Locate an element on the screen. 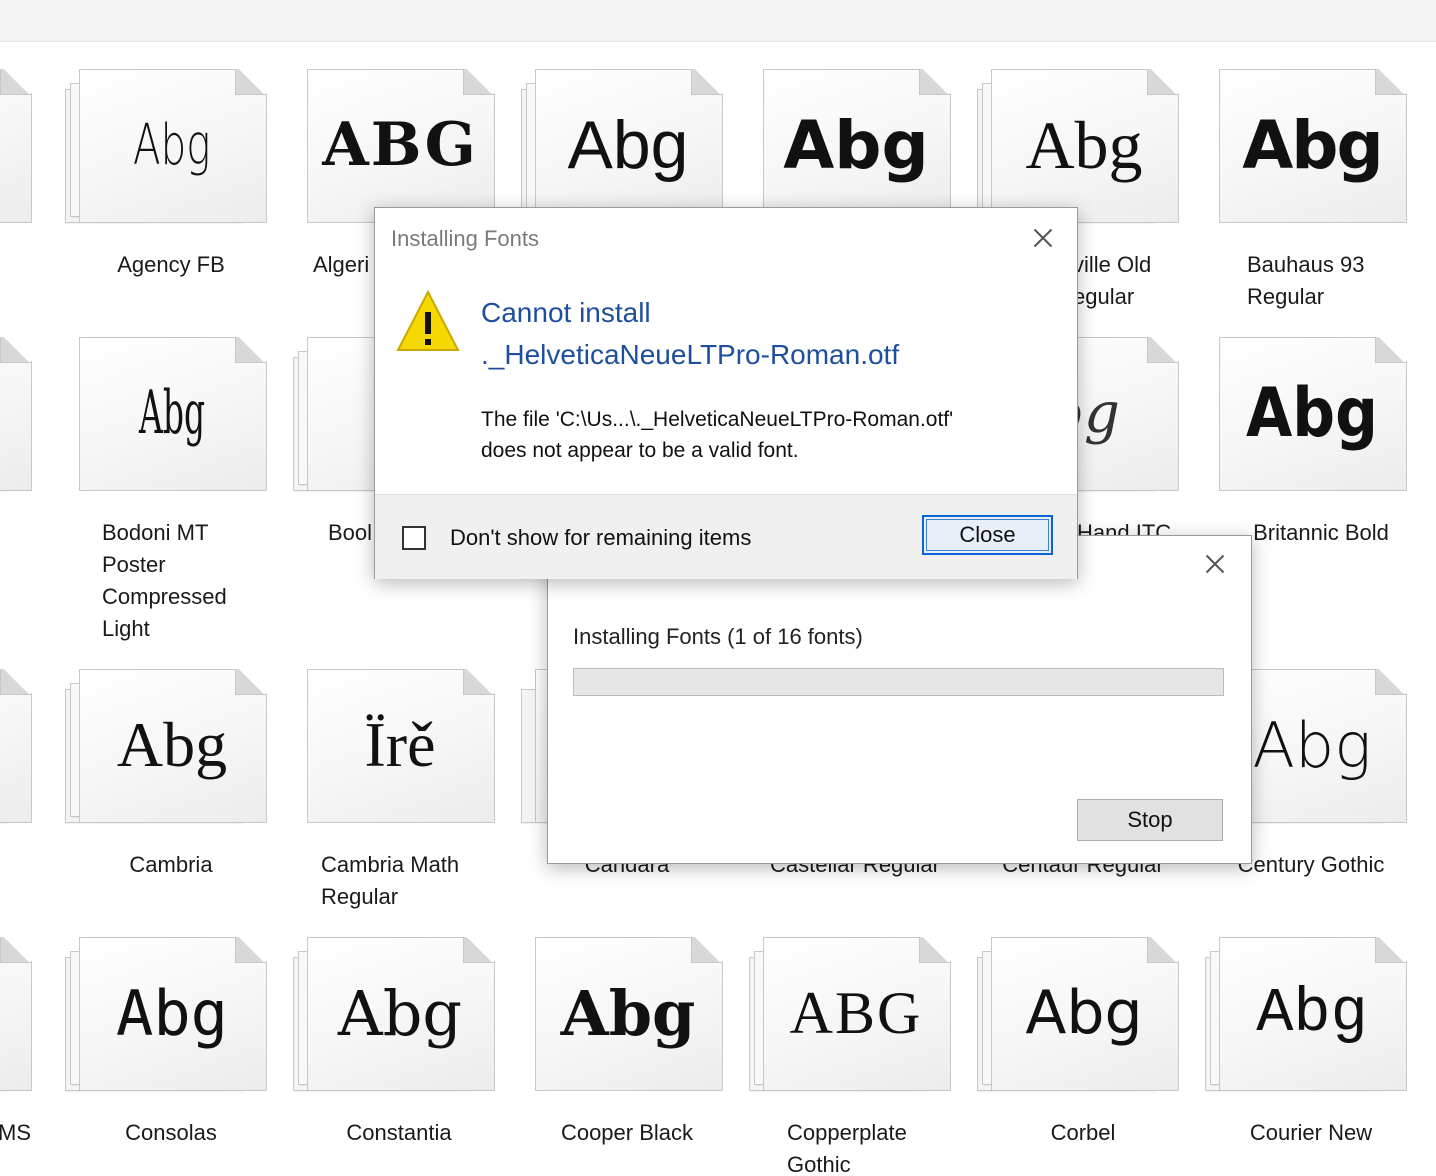 Image resolution: width=1436 pixels, height=1176 pixels. font-label: MS is located at coordinates (15, 1132).